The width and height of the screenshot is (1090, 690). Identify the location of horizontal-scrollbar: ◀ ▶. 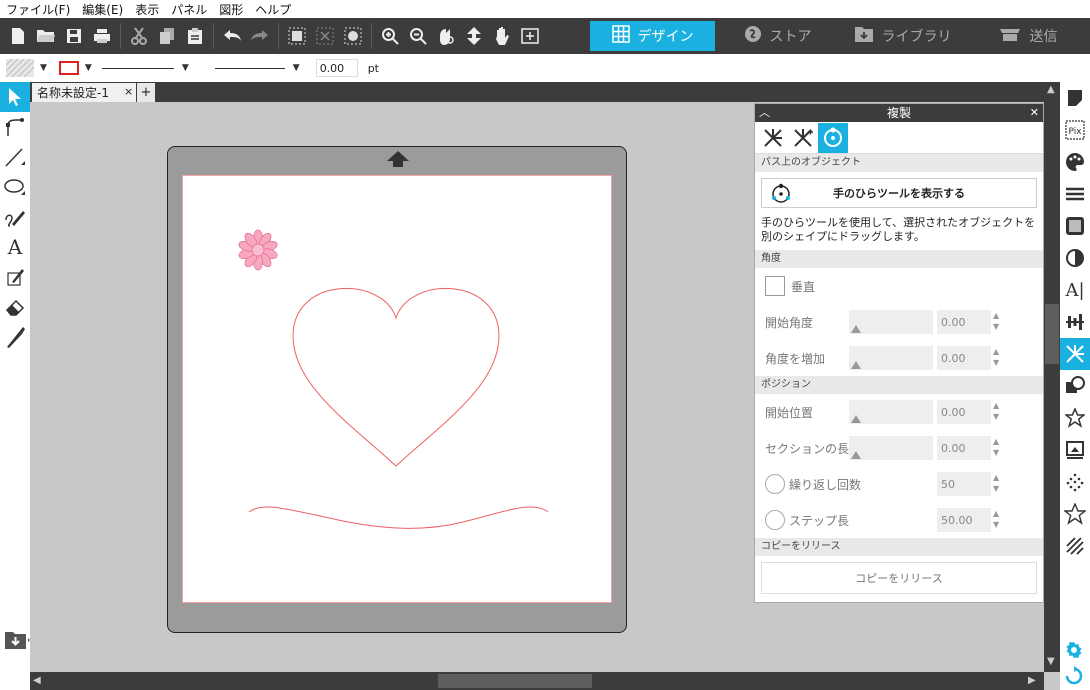
(537, 681).